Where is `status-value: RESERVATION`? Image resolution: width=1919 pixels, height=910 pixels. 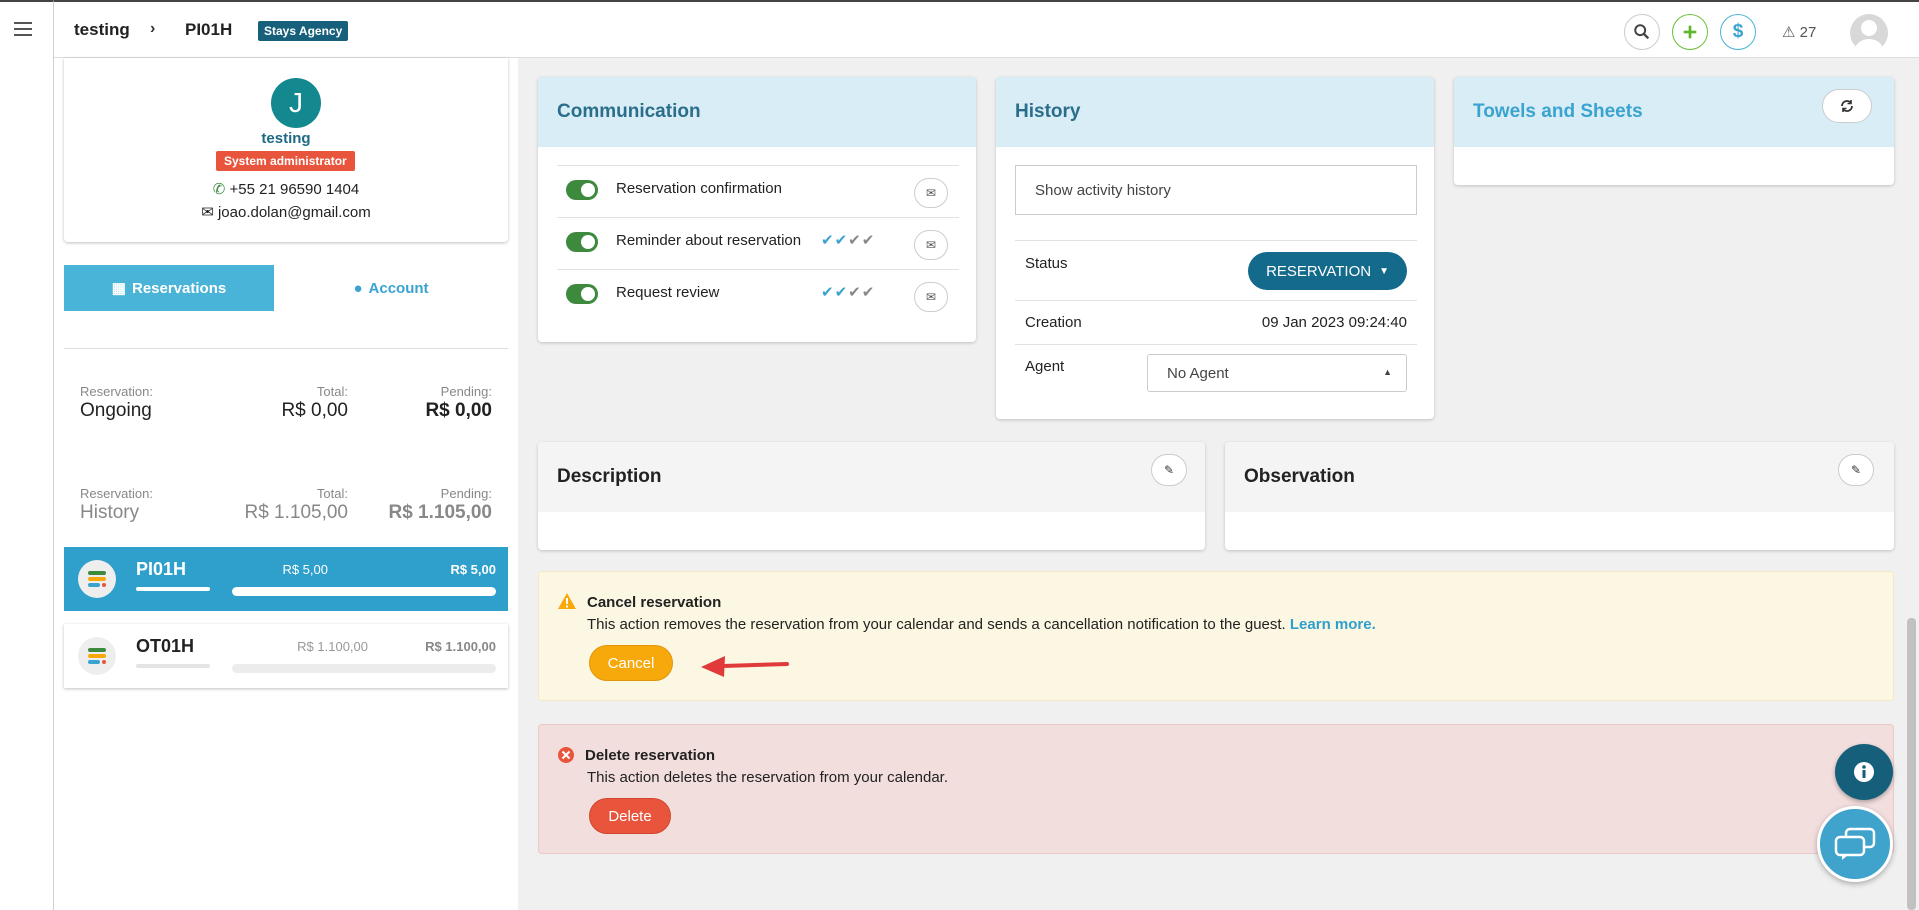 status-value: RESERVATION is located at coordinates (1319, 271).